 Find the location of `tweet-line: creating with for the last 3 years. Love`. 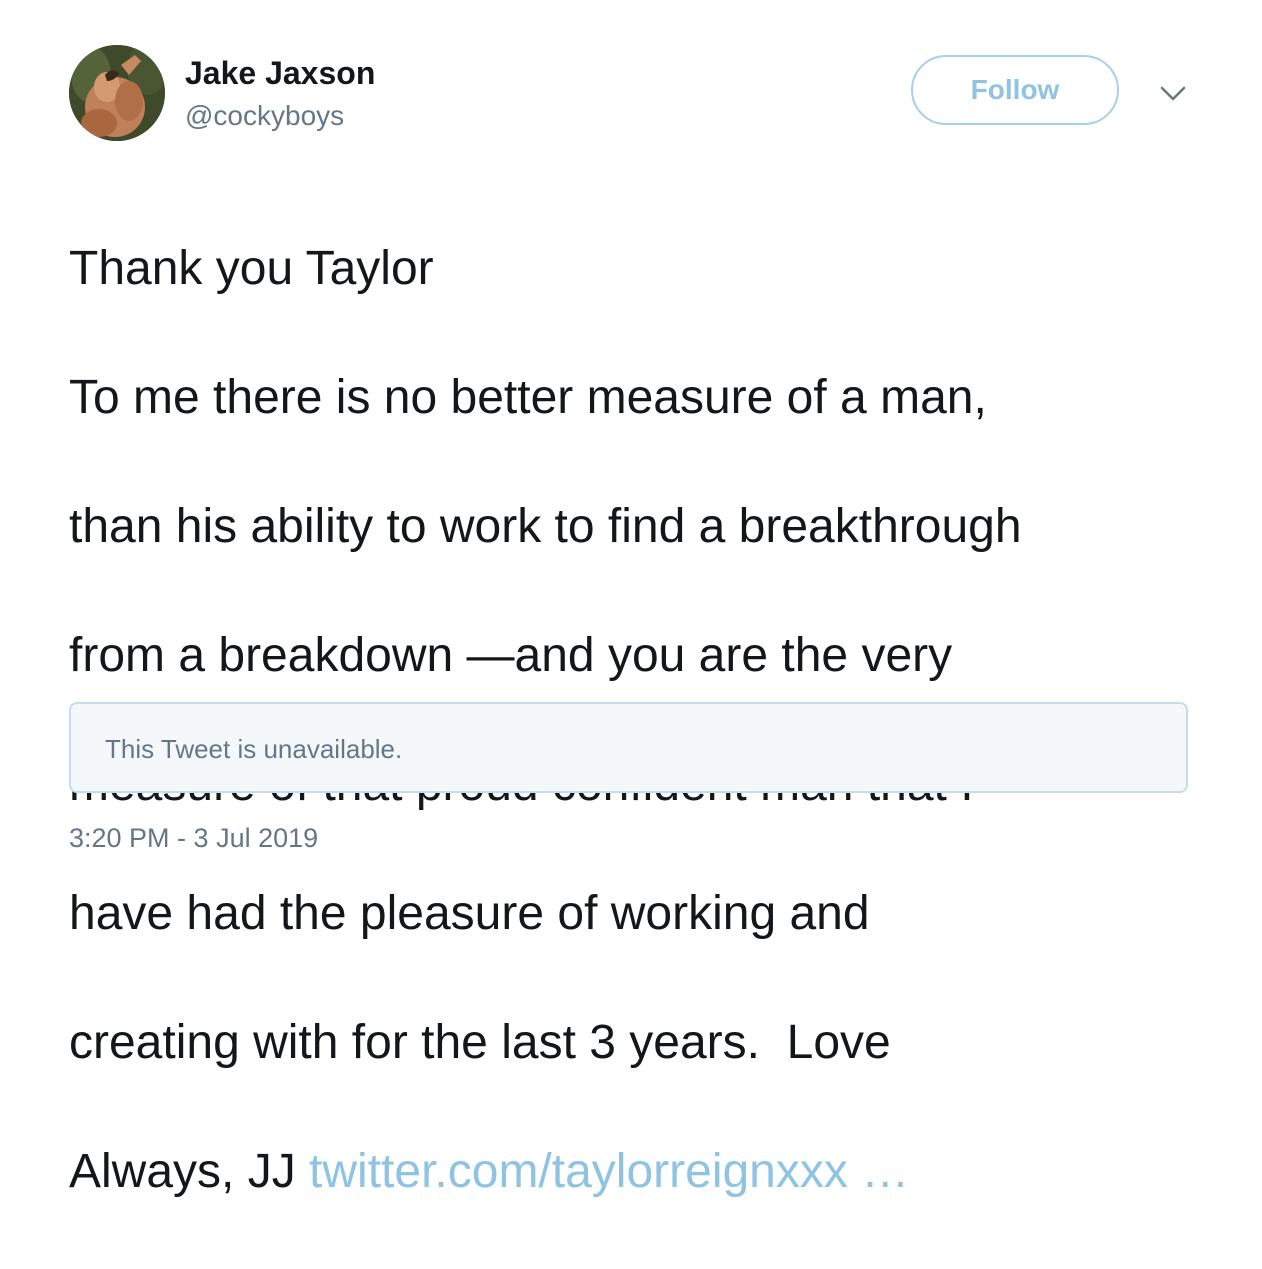

tweet-line: creating with for the last 3 years. Love is located at coordinates (480, 1042).